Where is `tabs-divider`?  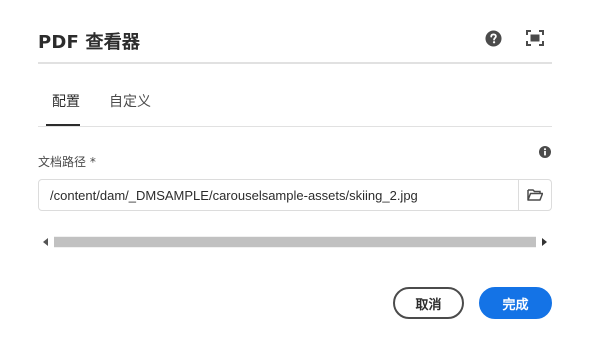
tabs-divider is located at coordinates (295, 126).